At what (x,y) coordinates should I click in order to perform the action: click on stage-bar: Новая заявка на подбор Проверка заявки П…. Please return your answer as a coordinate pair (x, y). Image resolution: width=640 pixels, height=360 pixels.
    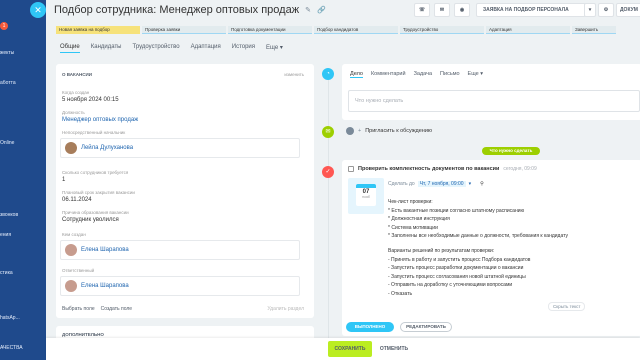
    Looking at the image, I should click on (336, 30).